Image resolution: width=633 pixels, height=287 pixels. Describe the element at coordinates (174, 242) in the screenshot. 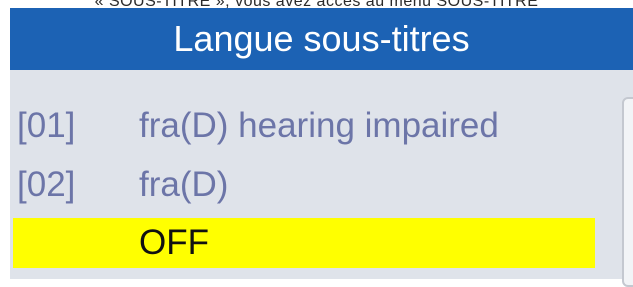

I see `list-item-label: OFF` at that location.